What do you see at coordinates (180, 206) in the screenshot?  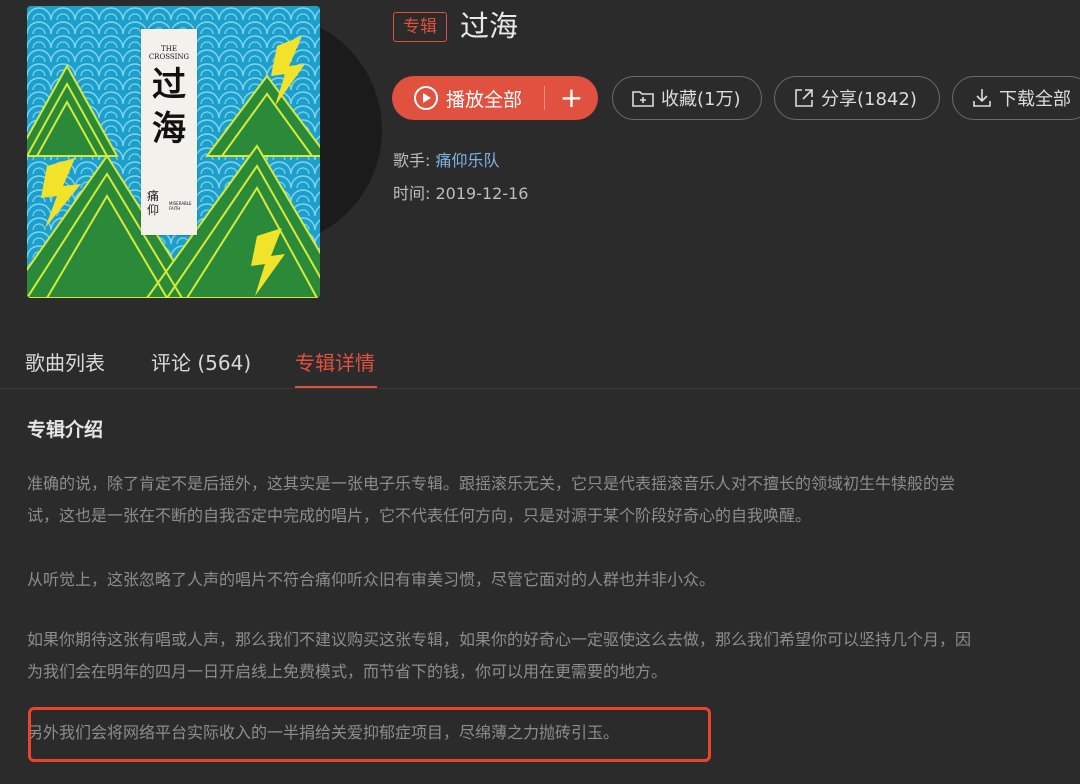 I see `cover-band-name: MISERABLE FAITH` at bounding box center [180, 206].